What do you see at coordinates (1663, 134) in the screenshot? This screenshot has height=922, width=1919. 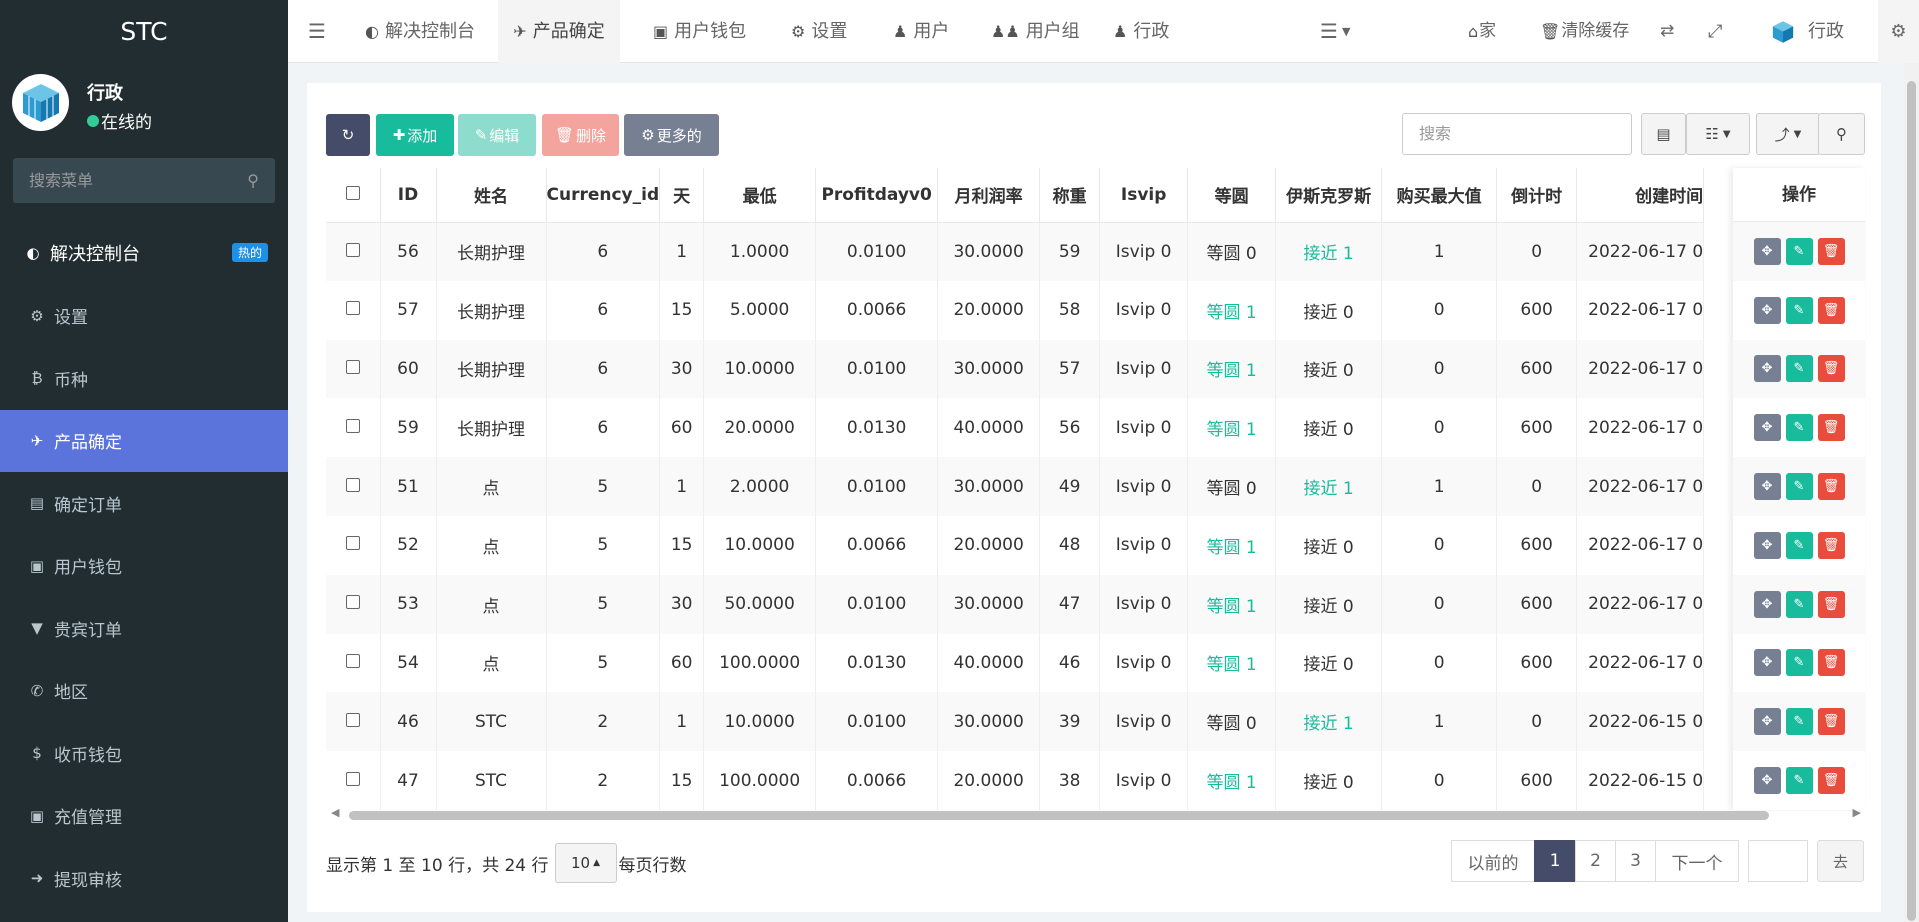 I see `toggle-view-button: ▤` at bounding box center [1663, 134].